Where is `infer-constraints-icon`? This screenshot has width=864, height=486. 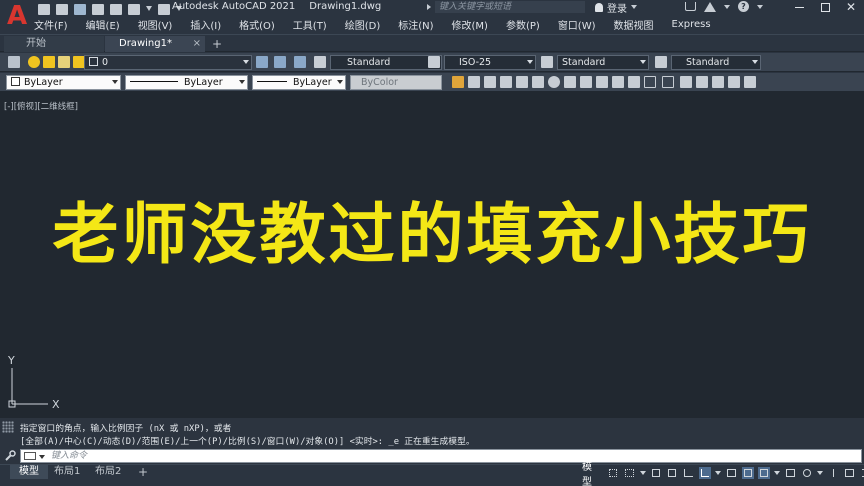 infer-constraints-icon is located at coordinates (656, 473).